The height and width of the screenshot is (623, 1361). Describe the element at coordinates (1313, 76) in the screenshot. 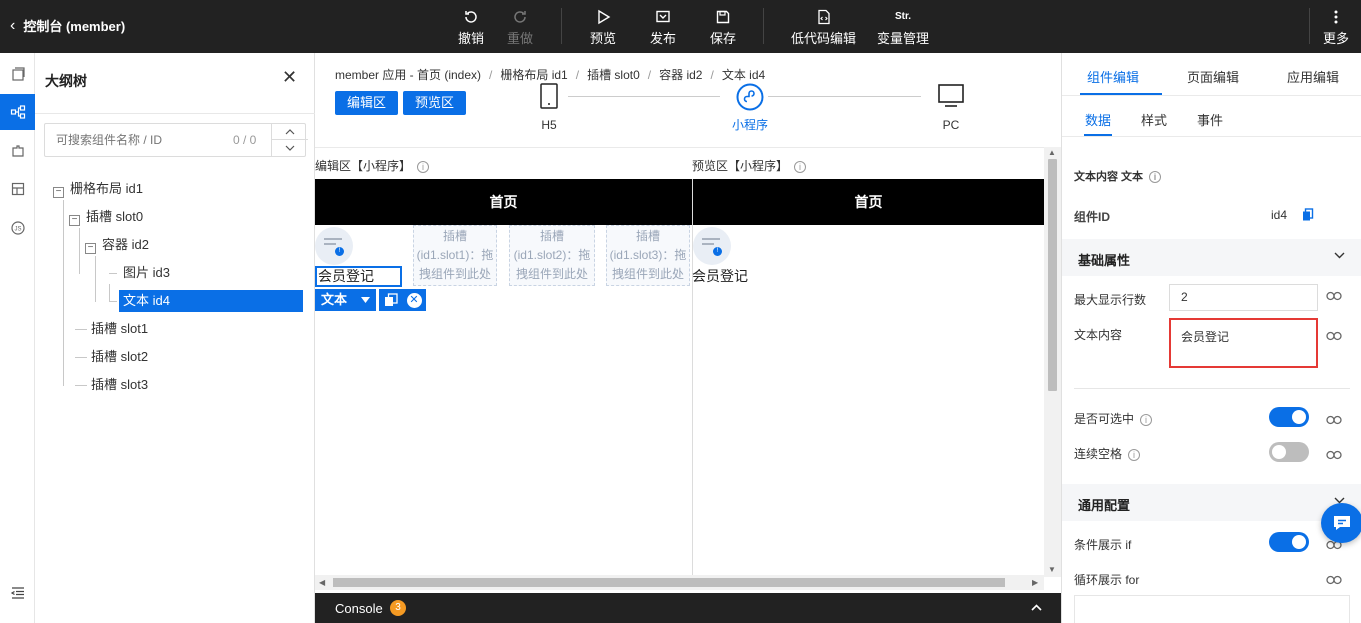

I see `tab-app-edit: 应用编辑` at that location.